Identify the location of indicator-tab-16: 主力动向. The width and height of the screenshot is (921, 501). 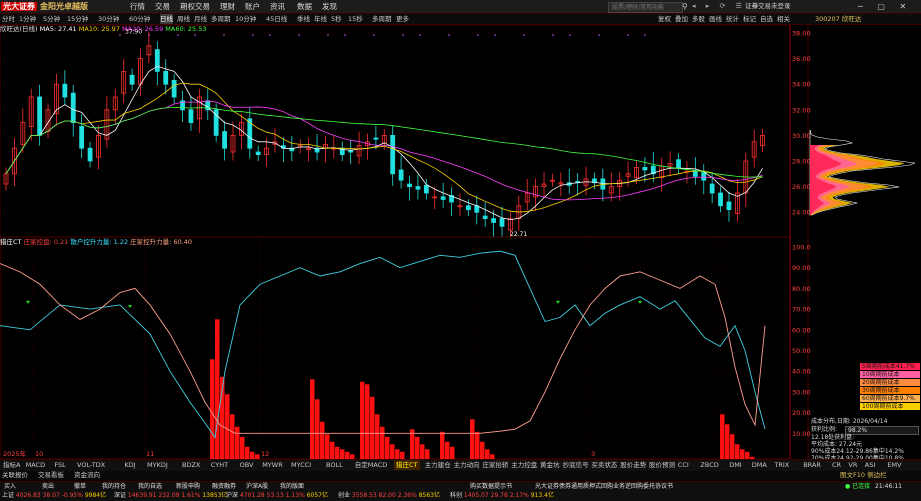
(467, 465).